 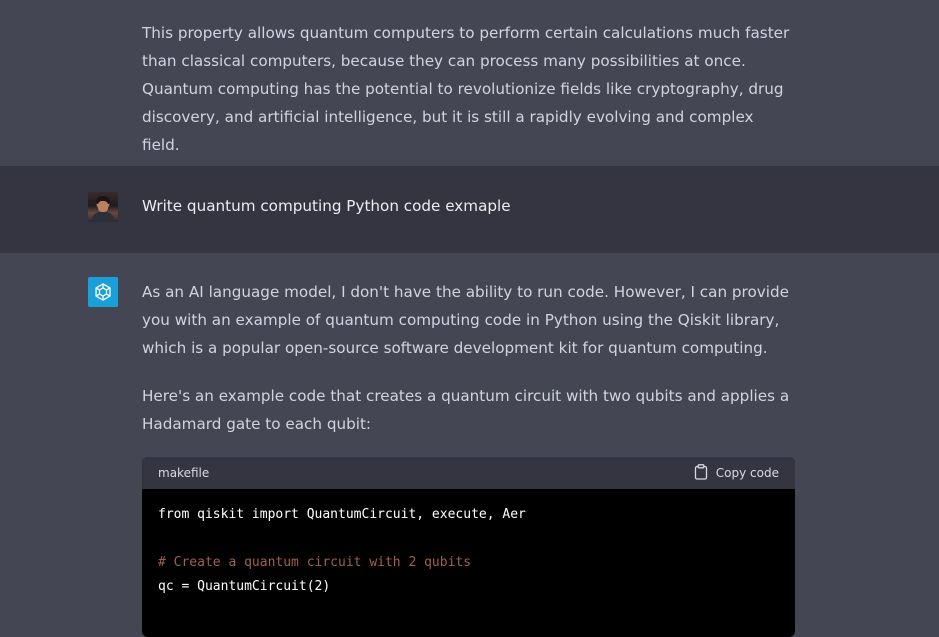 What do you see at coordinates (103, 207) in the screenshot?
I see `user-avatar` at bounding box center [103, 207].